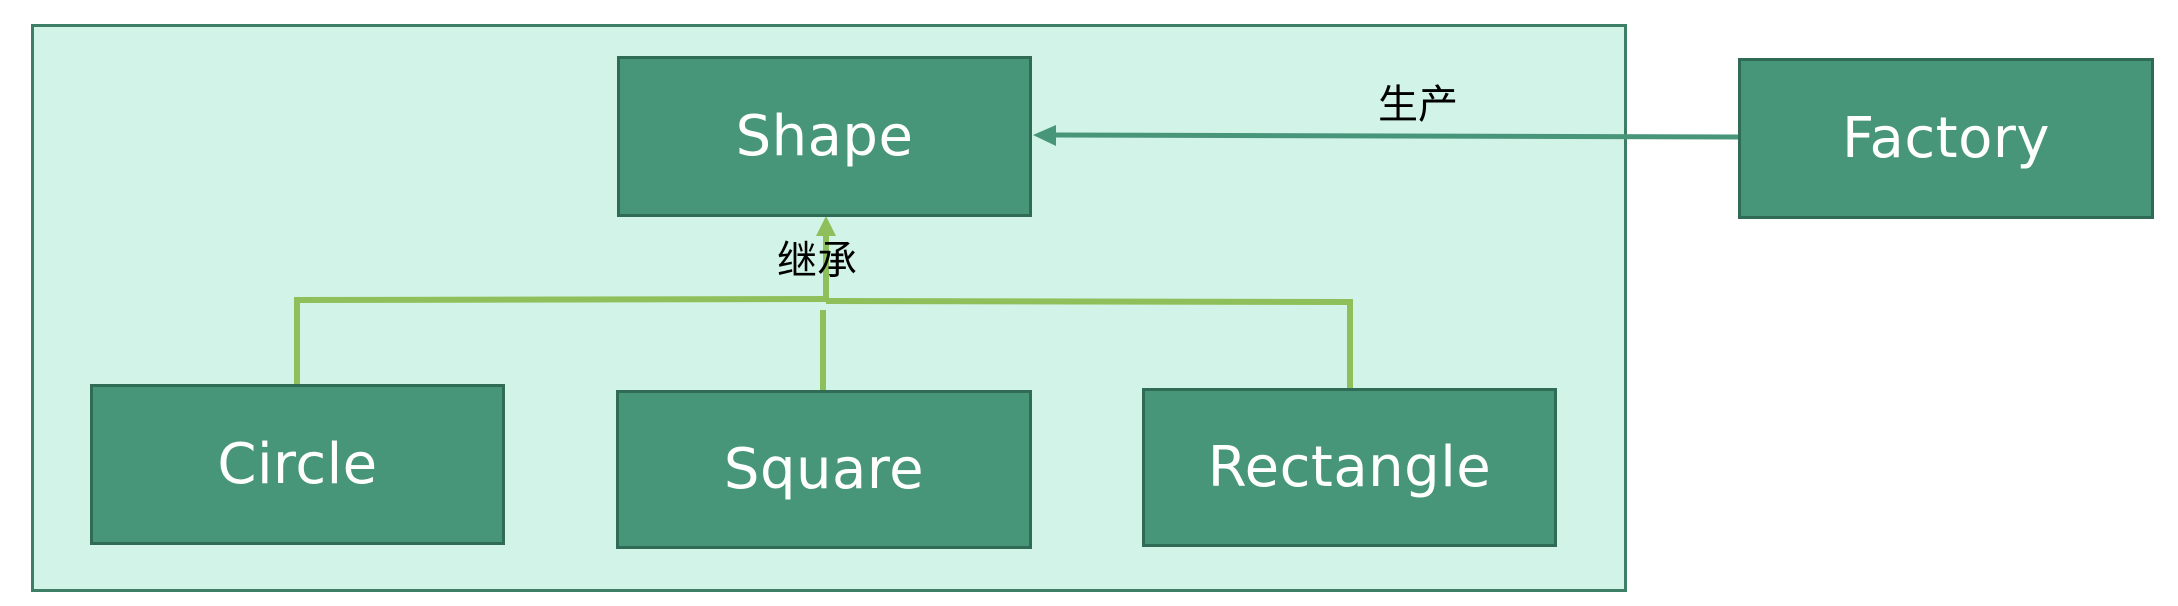 Image resolution: width=2178 pixels, height=606 pixels. I want to click on node-square-label: Square, so click(824, 469).